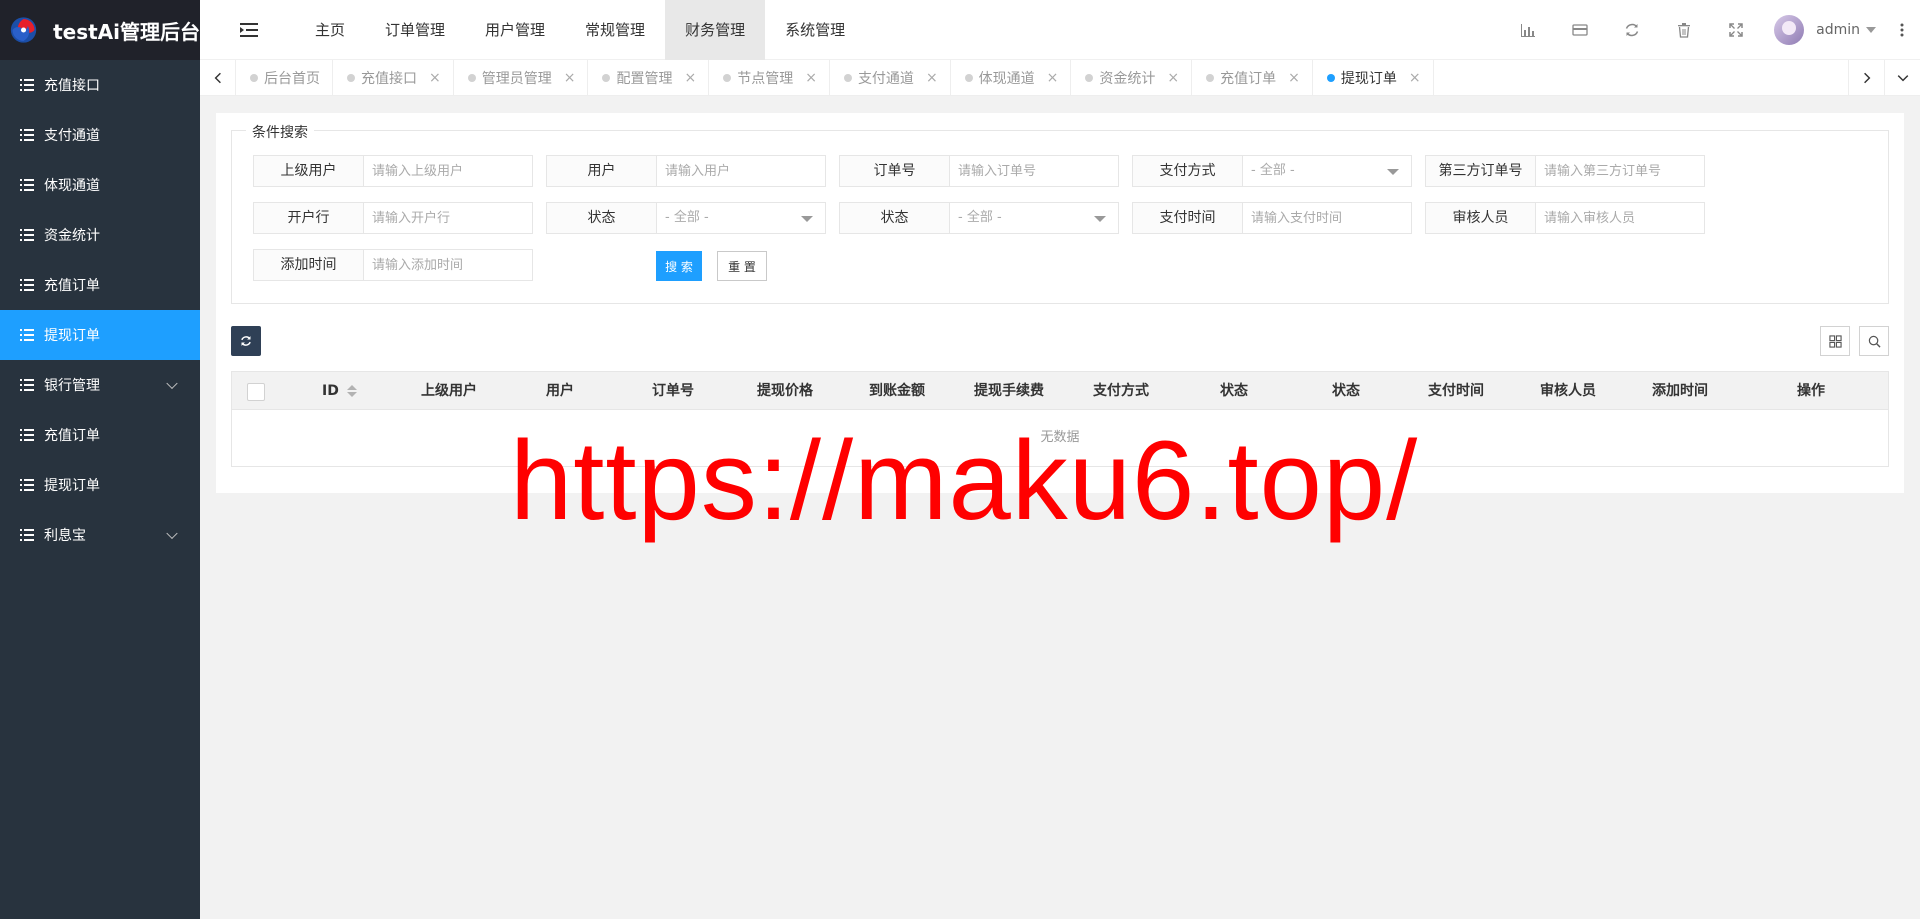 Image resolution: width=1920 pixels, height=919 pixels. Describe the element at coordinates (72, 386) in the screenshot. I see `sidebar-item-label: 银行管理` at that location.